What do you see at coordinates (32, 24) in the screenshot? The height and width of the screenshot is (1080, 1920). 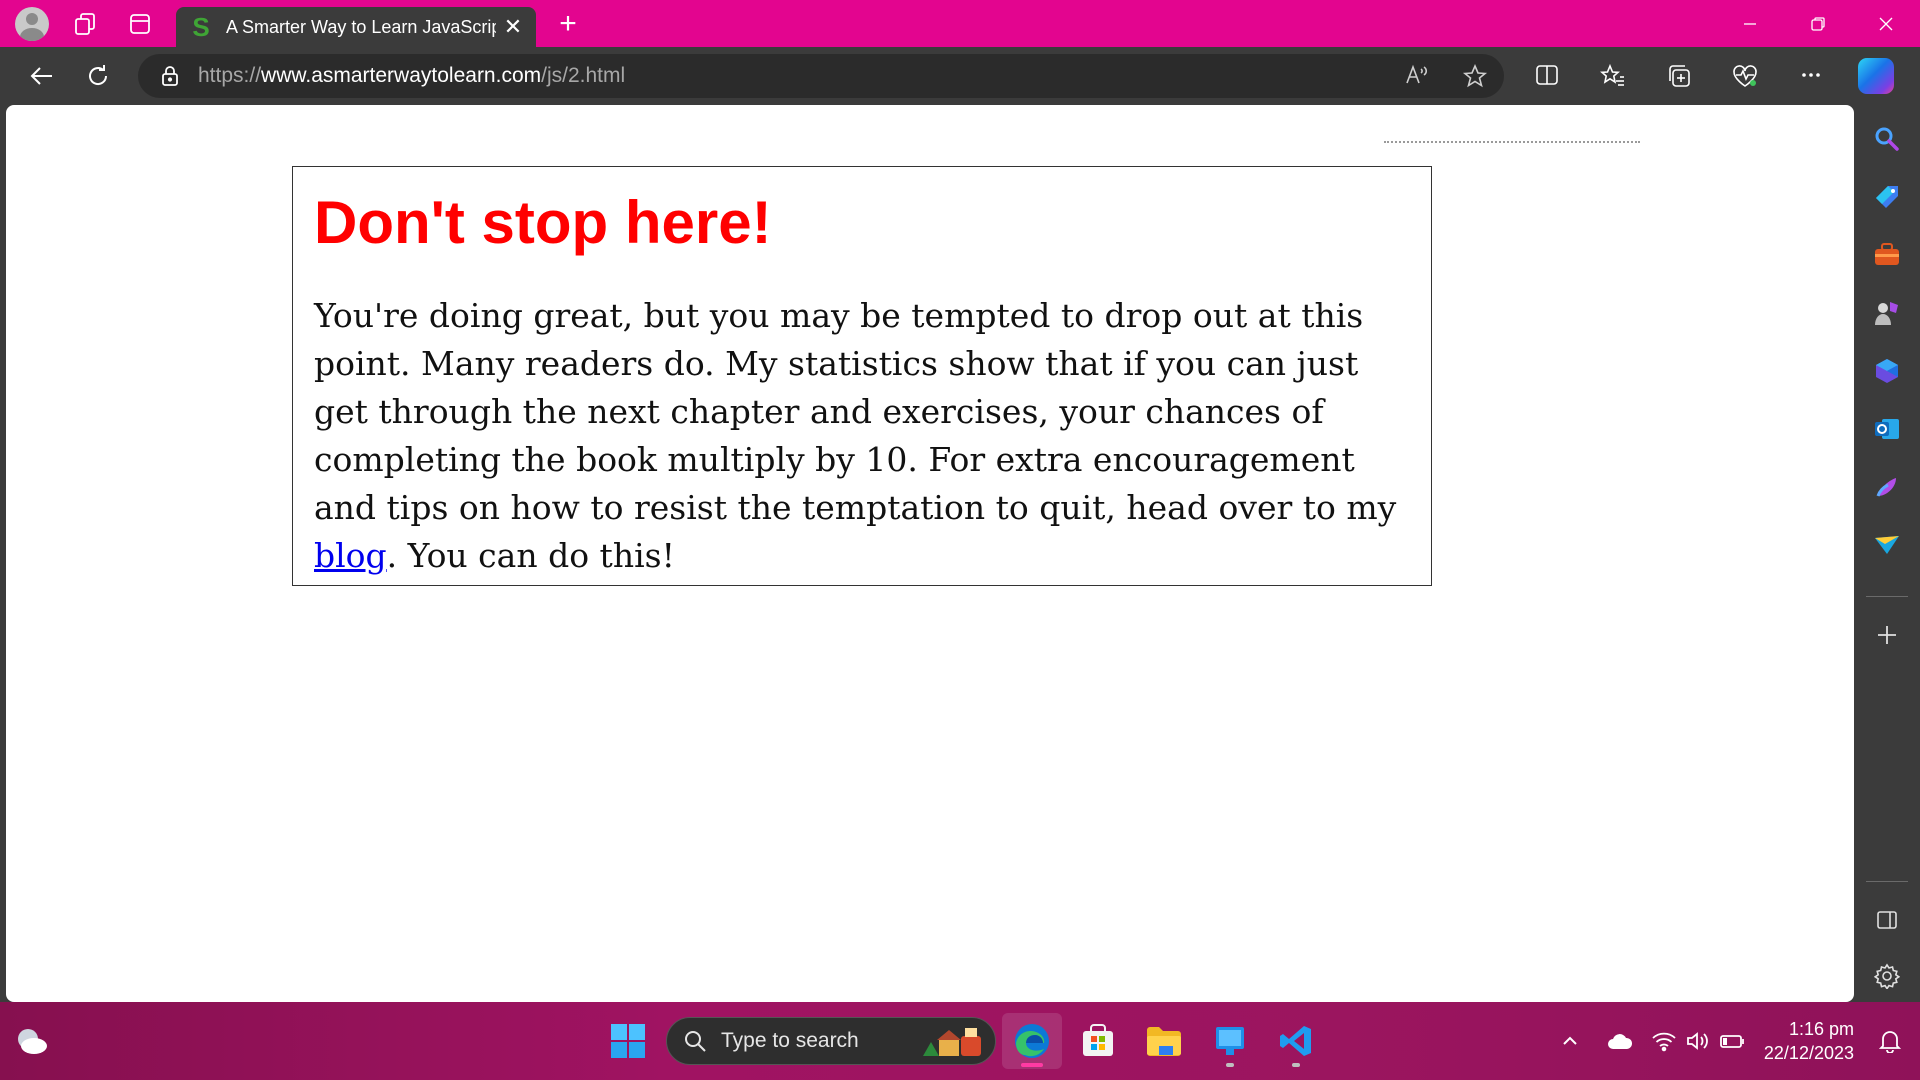 I see `profile-button` at bounding box center [32, 24].